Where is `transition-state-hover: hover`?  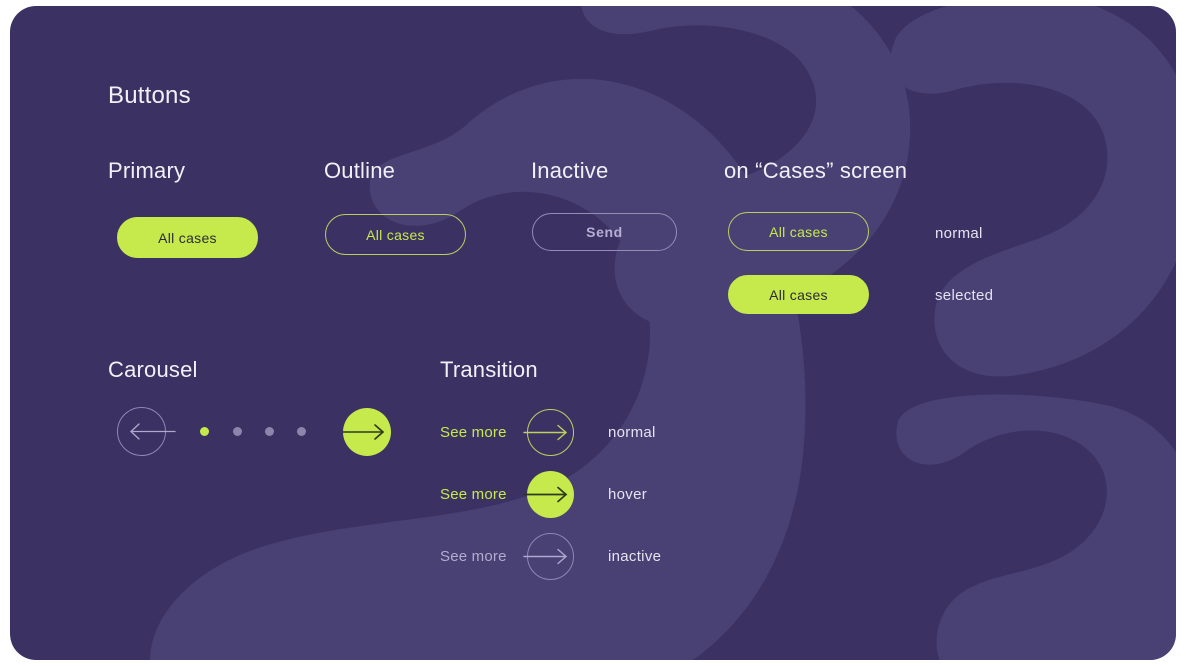 transition-state-hover: hover is located at coordinates (628, 494).